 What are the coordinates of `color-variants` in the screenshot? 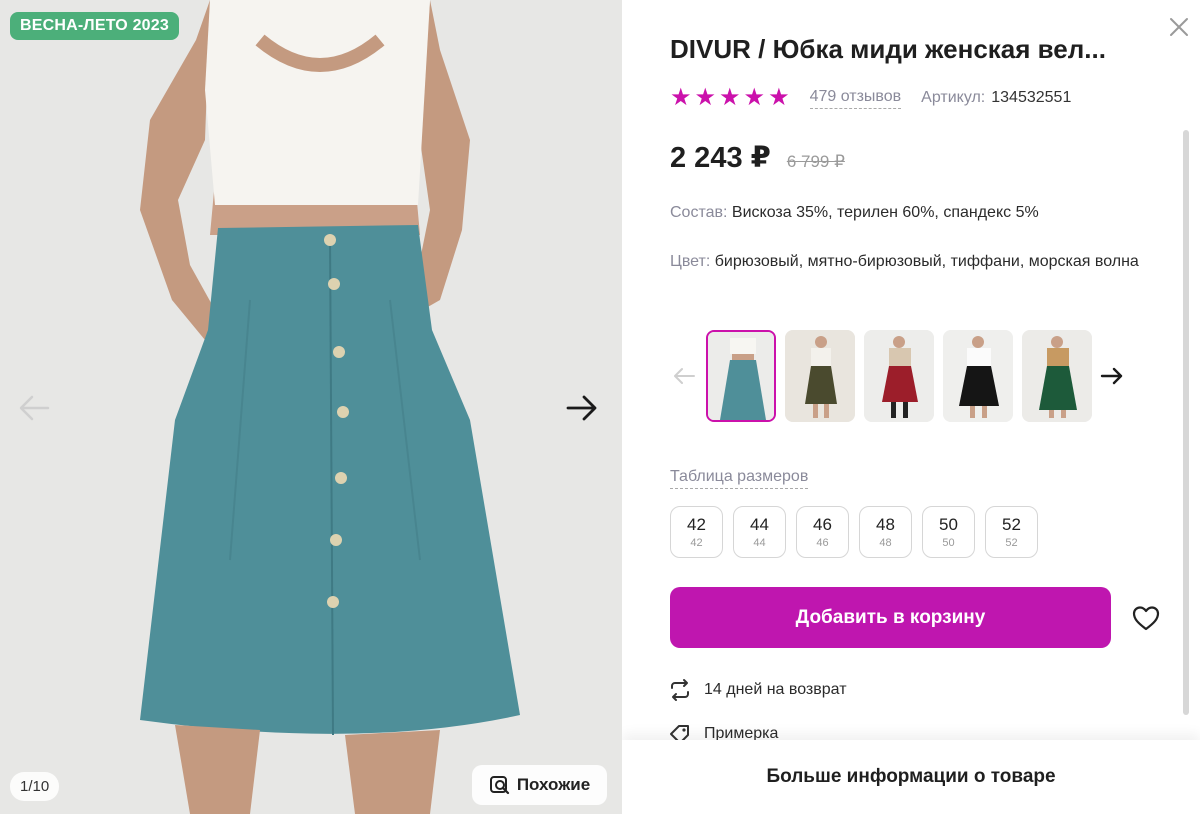 It's located at (900, 375).